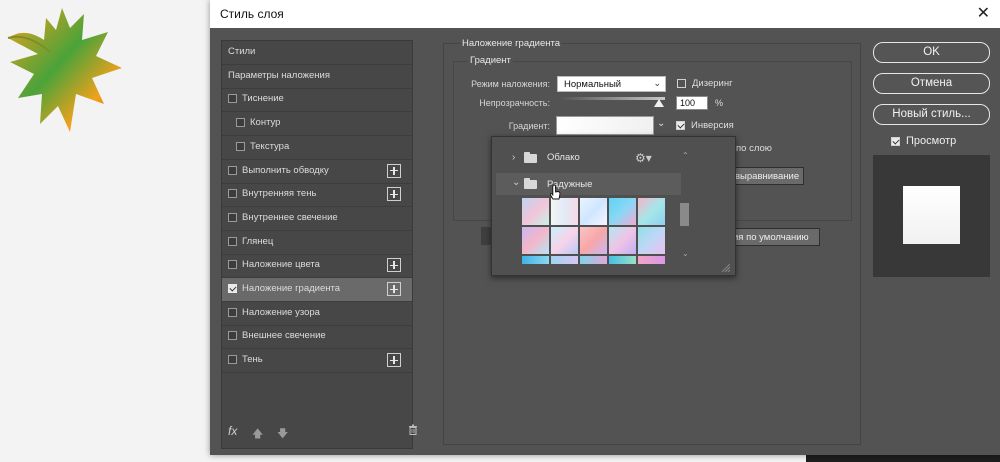  What do you see at coordinates (529, 126) in the screenshot?
I see `gradient-label: Градиент:` at bounding box center [529, 126].